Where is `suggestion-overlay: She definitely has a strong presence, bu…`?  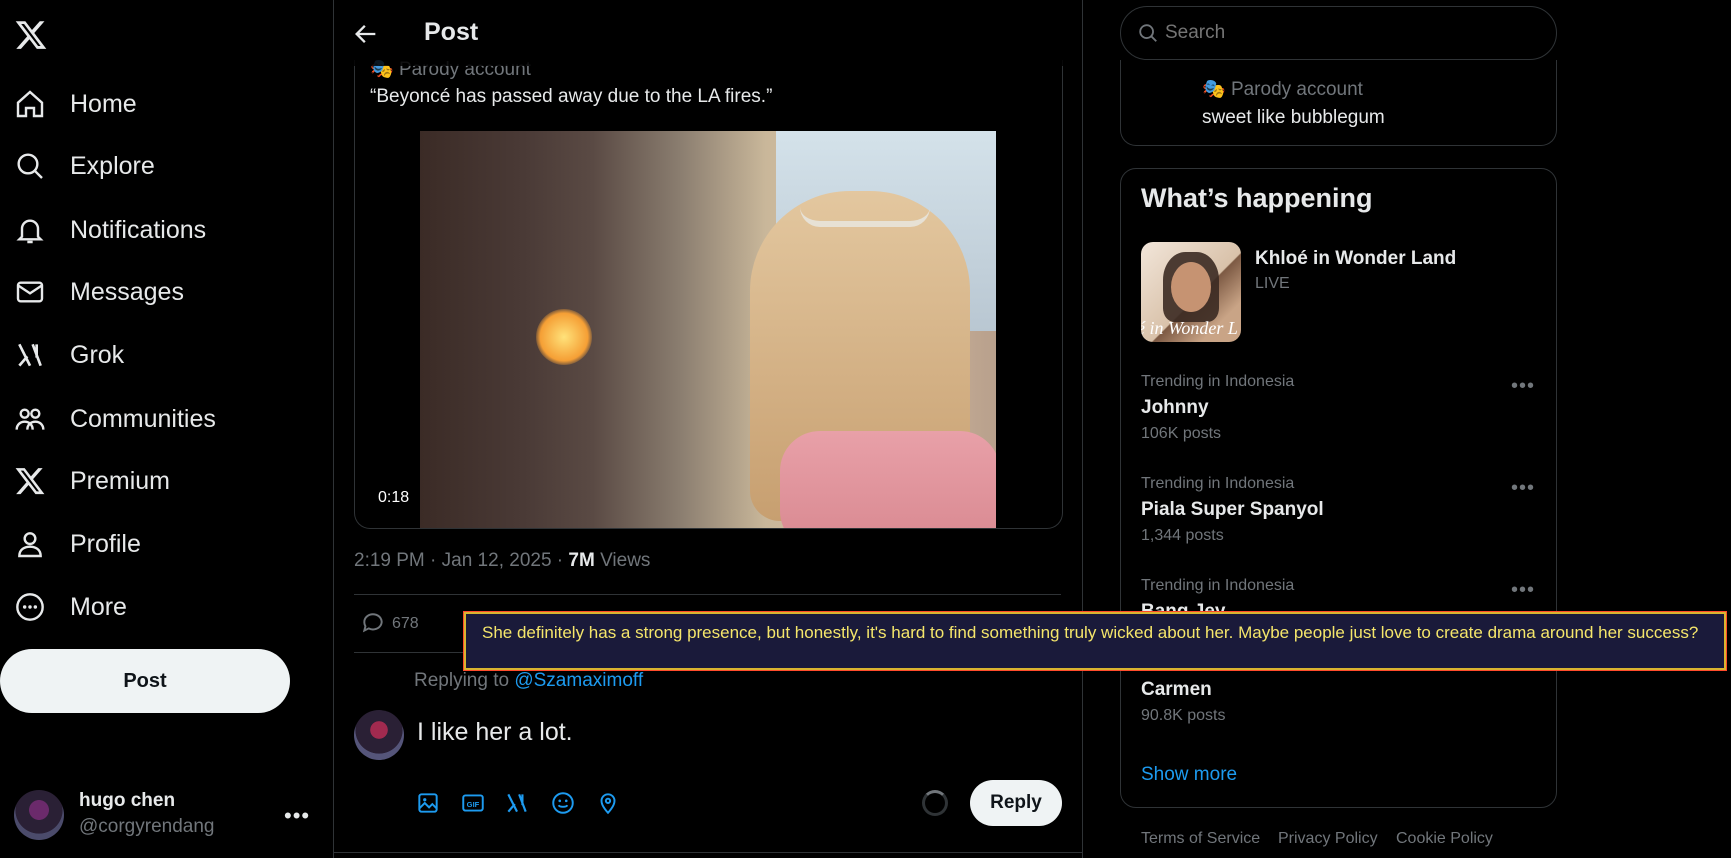
suggestion-overlay: She definitely has a strong presence, bu… is located at coordinates (1095, 641).